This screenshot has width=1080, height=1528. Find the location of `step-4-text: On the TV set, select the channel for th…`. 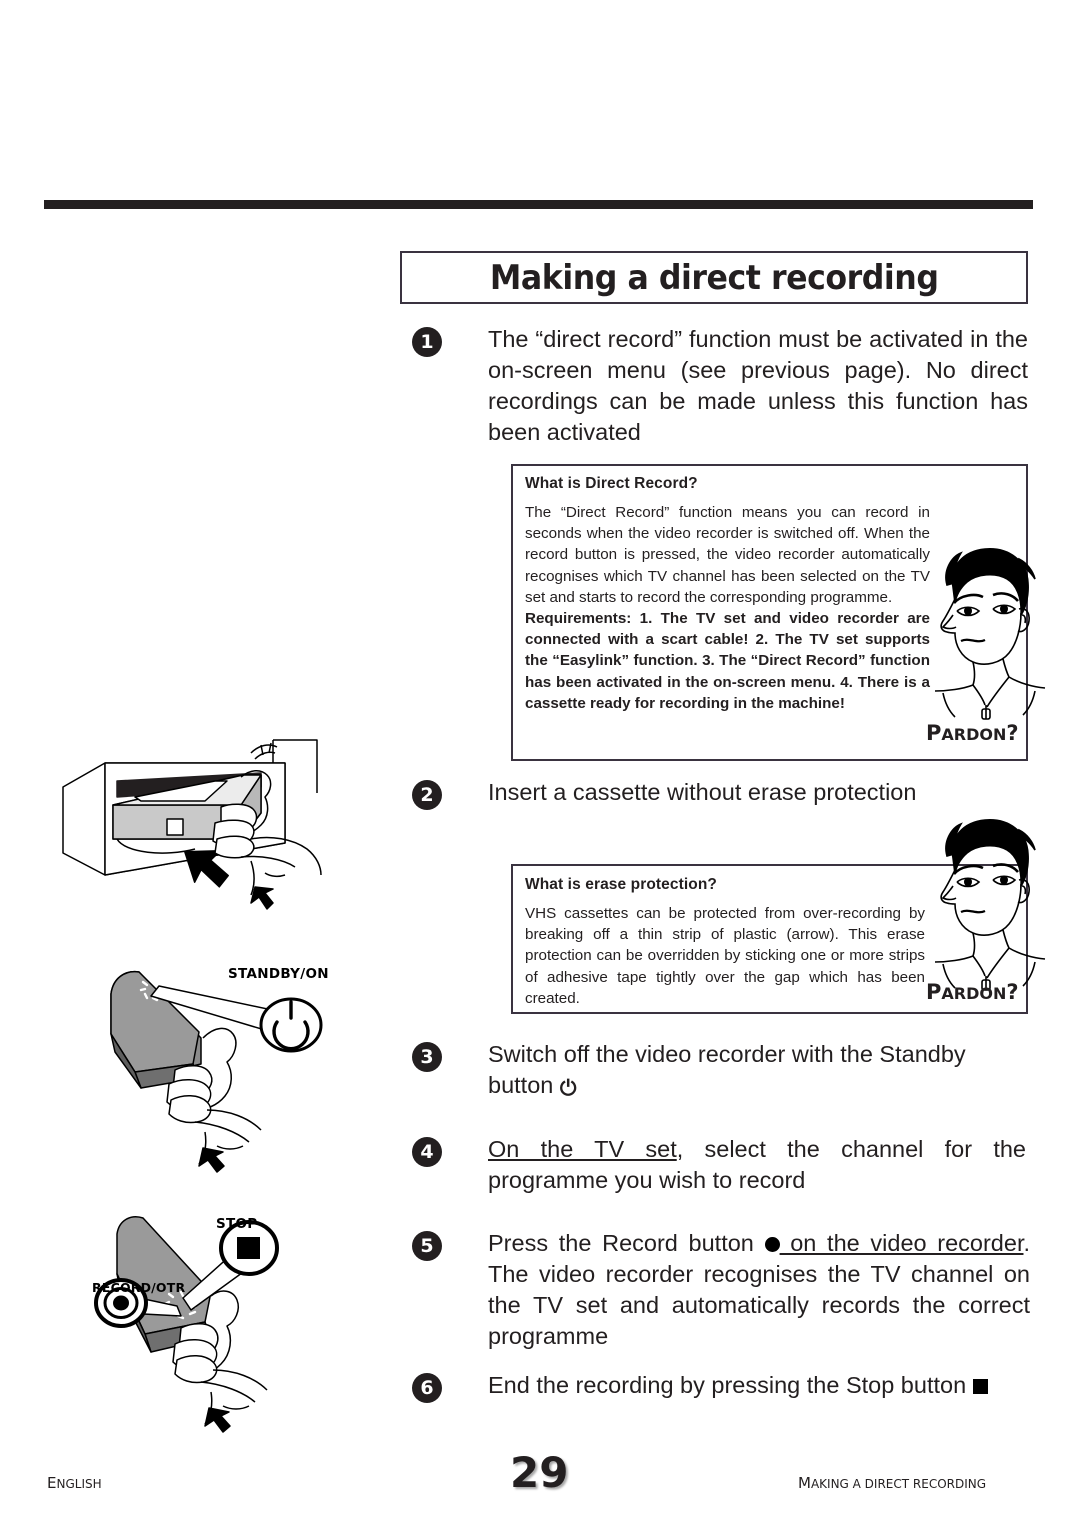

step-4-text: On the TV set, select the channel for th… is located at coordinates (757, 1165).